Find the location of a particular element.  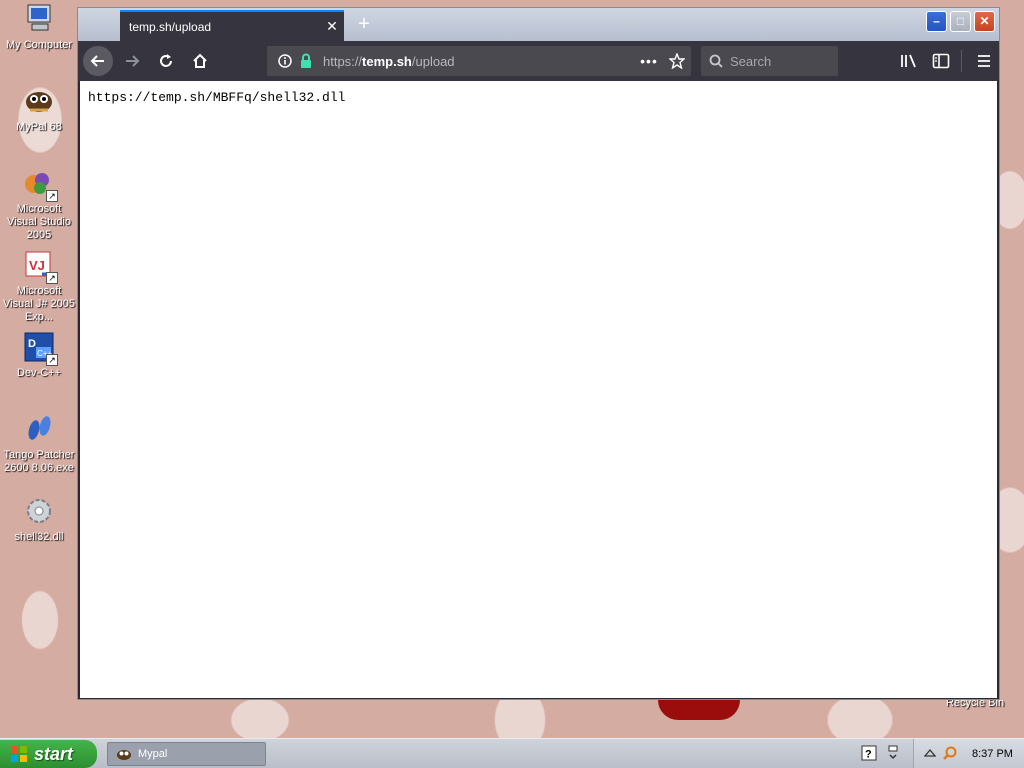

start-button: start is located at coordinates (48, 754).